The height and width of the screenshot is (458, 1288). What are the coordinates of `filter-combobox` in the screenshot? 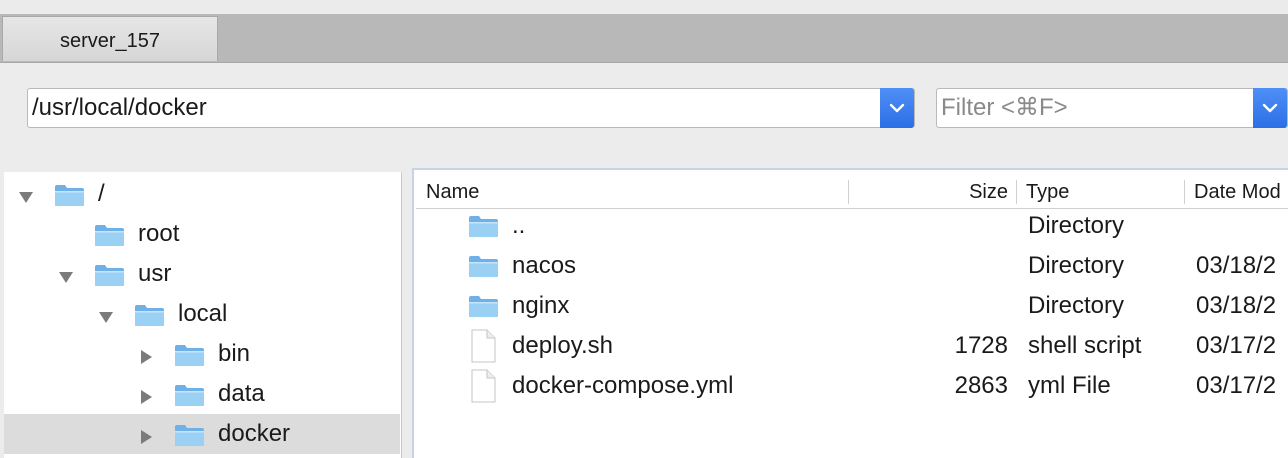 It's located at (1112, 108).